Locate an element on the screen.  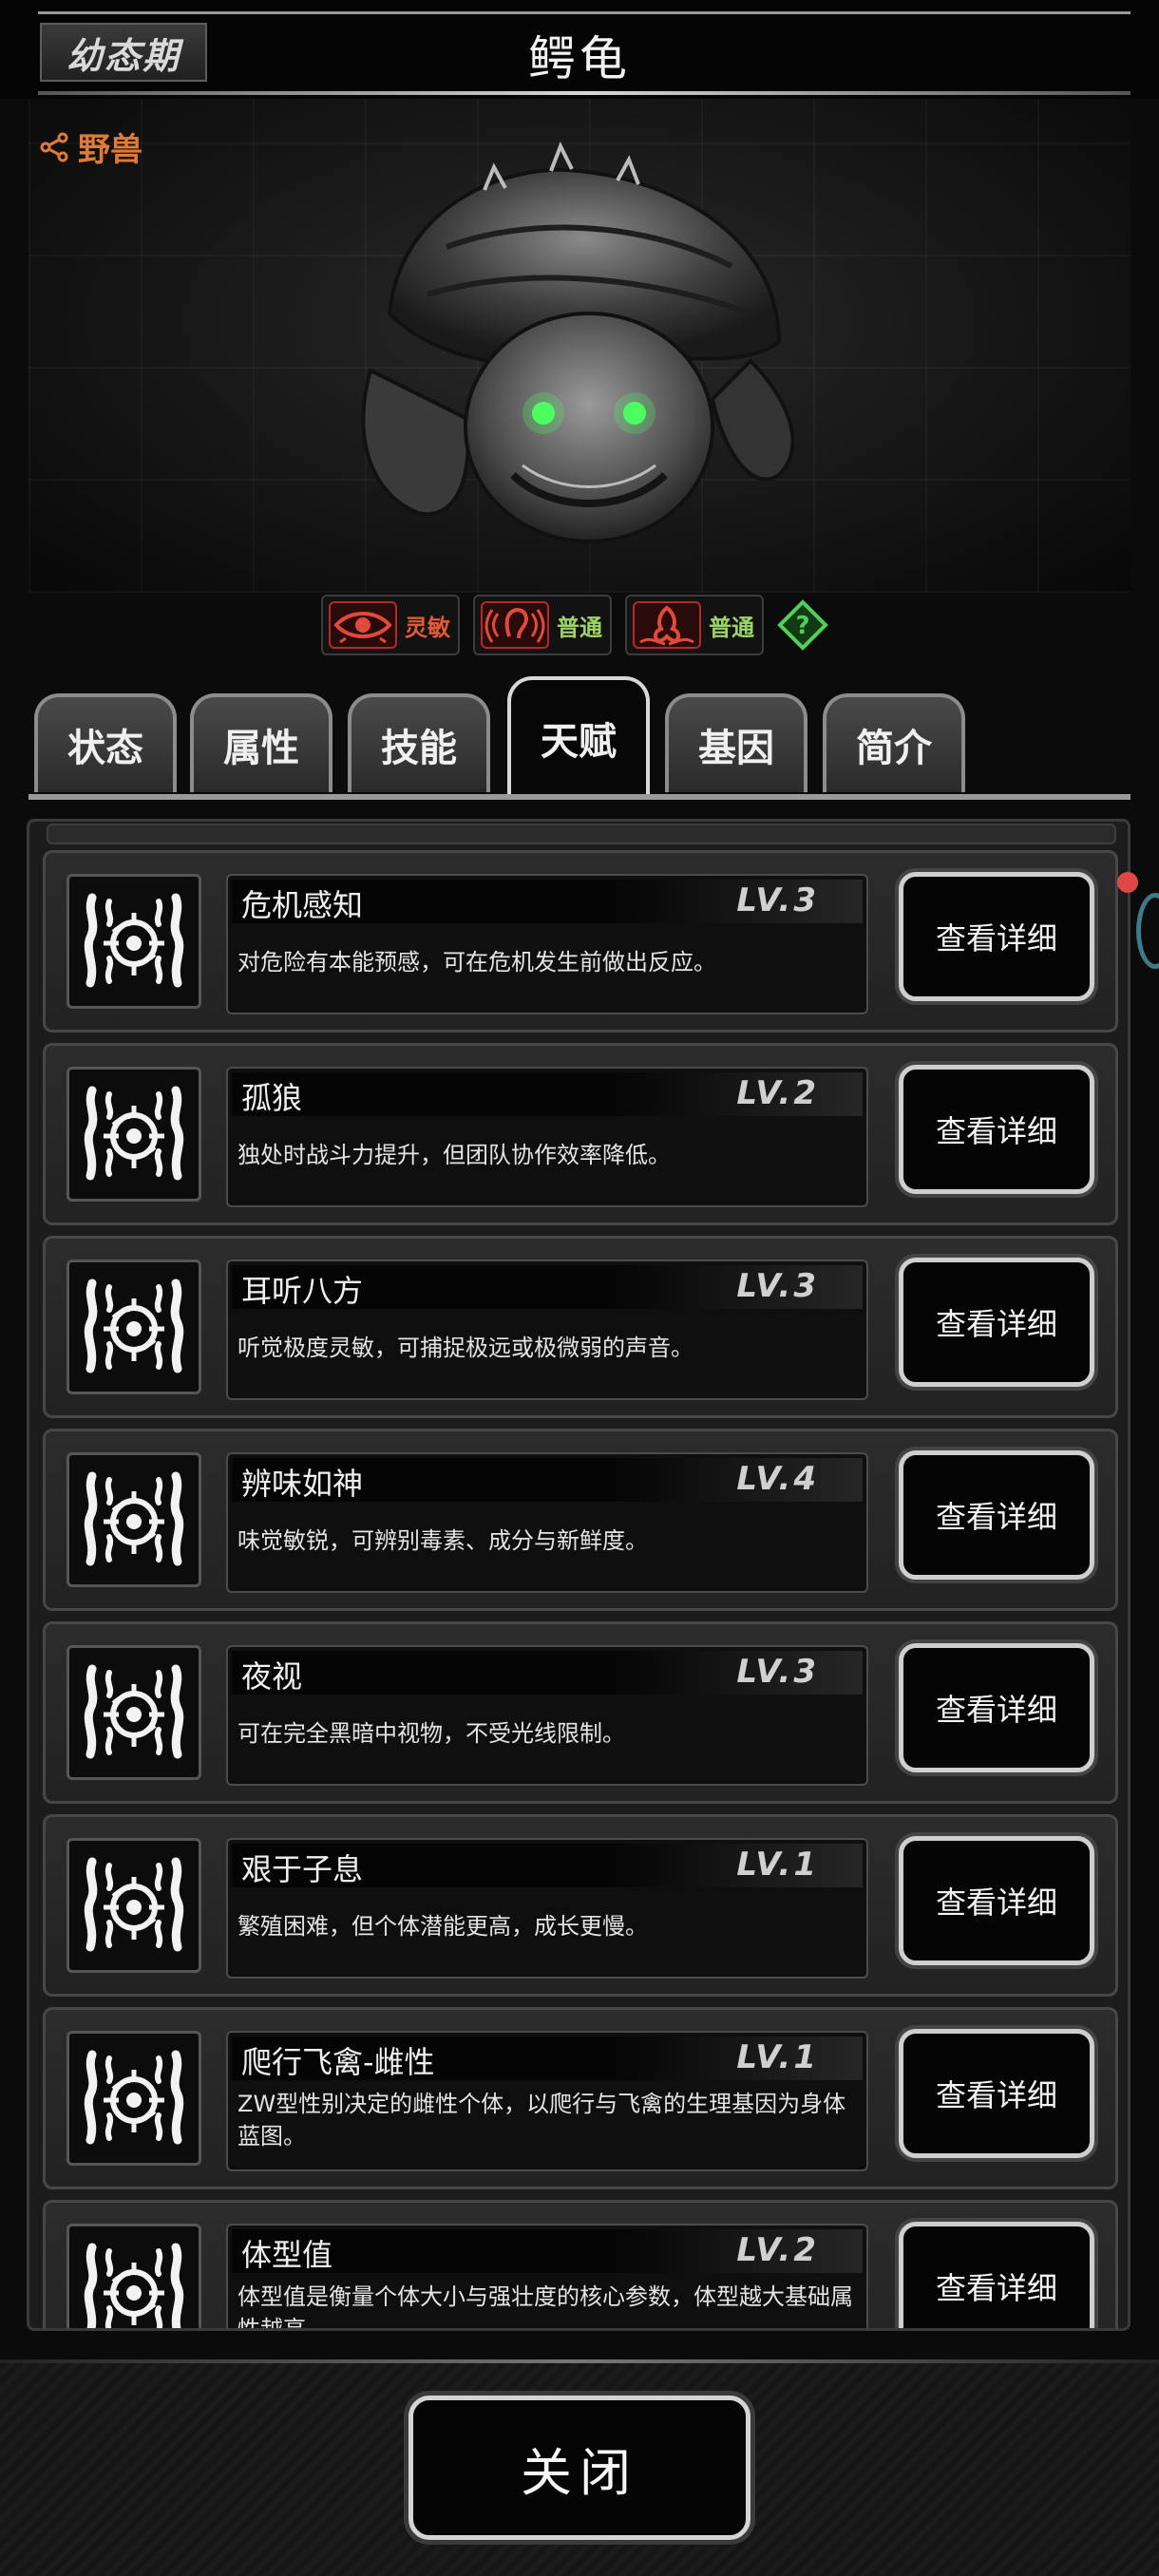
tab-attributes: 属性 is located at coordinates (261, 742).